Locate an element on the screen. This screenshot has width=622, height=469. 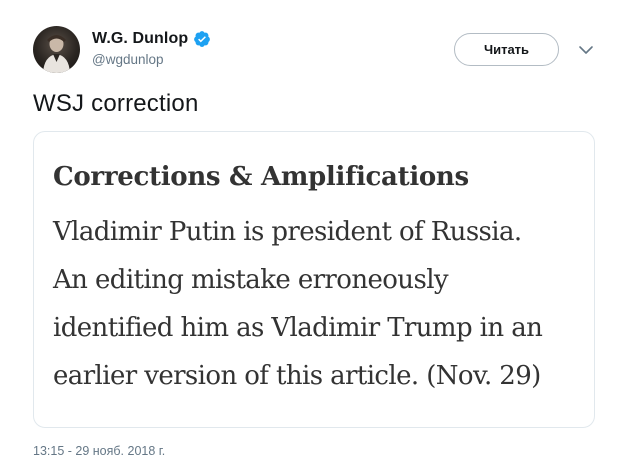
card-line: identified him as Vladimir Trump in an is located at coordinates (298, 328).